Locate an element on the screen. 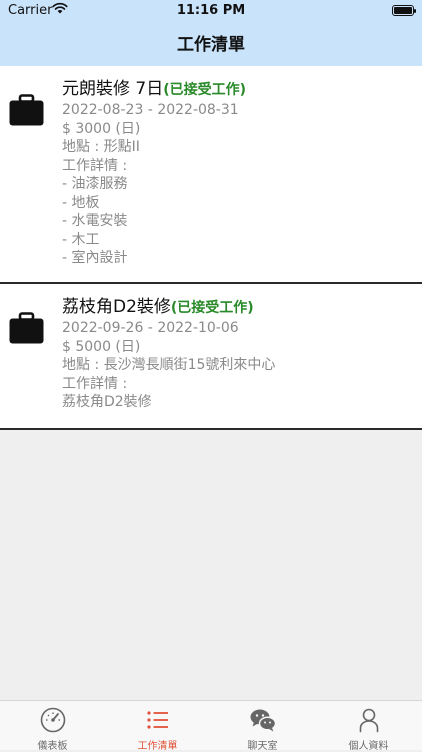 Image resolution: width=422 pixels, height=752 pixels. battery-icon is located at coordinates (404, 10).